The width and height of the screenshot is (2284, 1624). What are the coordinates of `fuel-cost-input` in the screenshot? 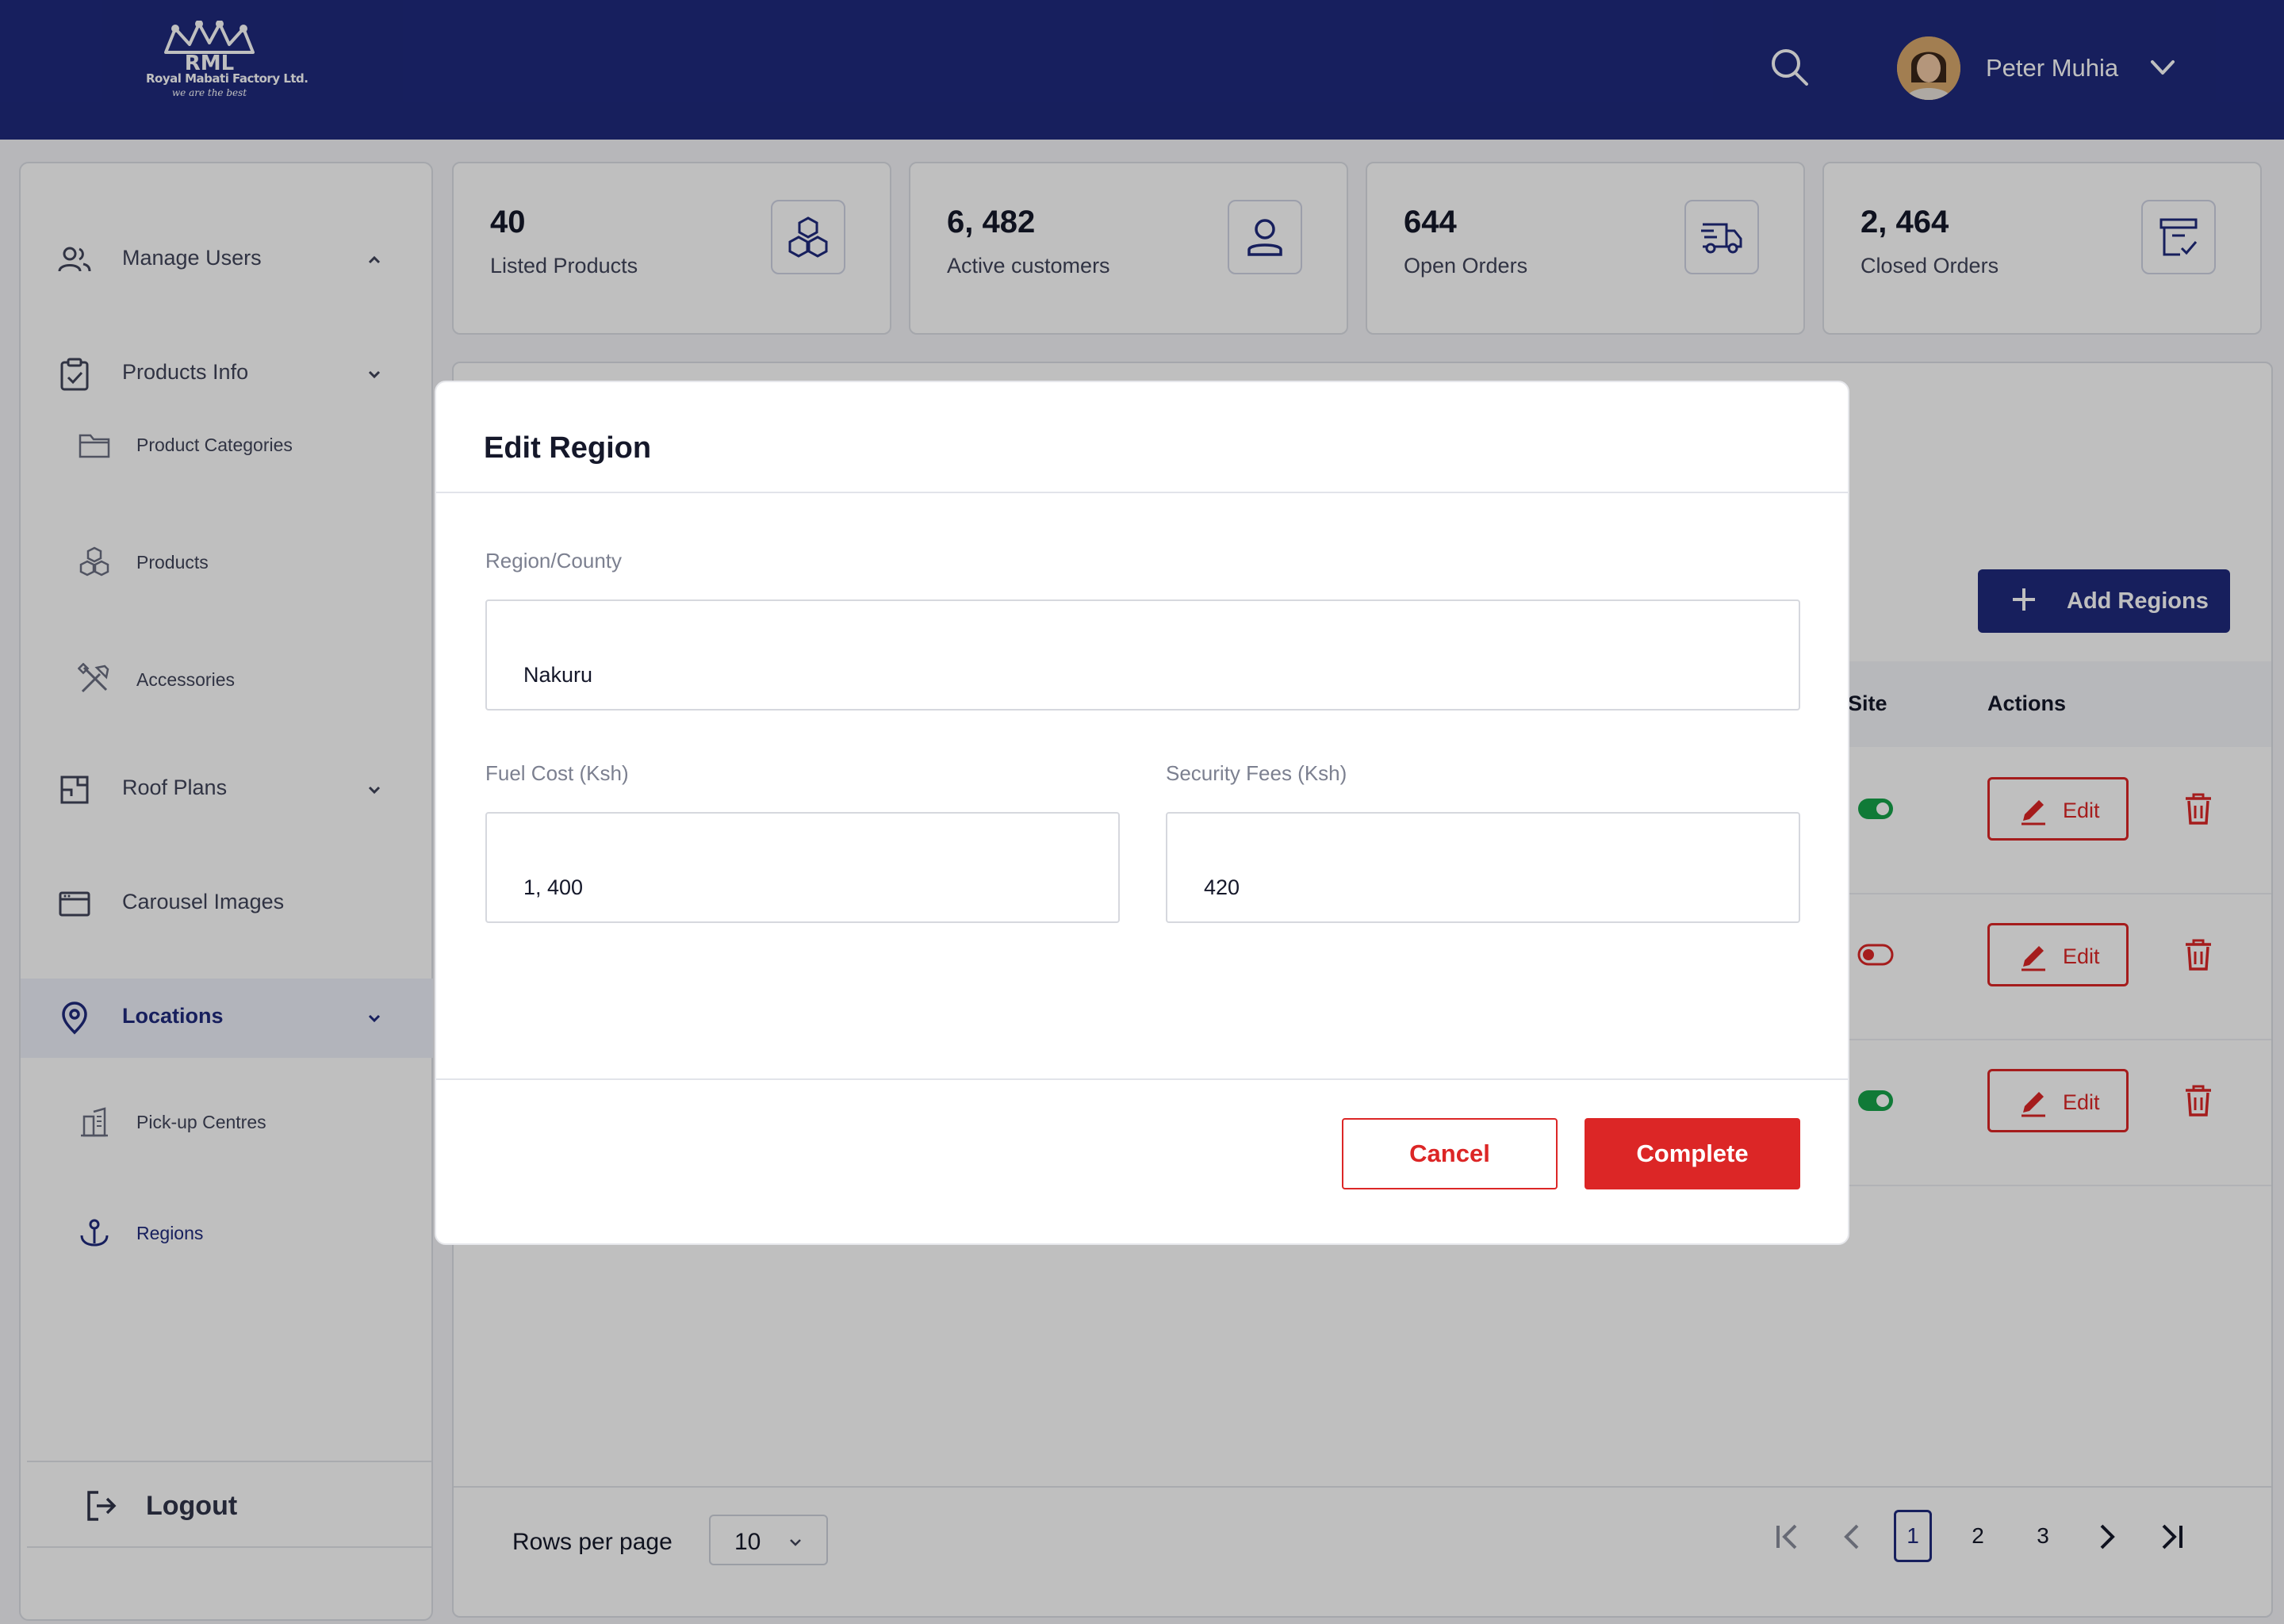 It's located at (802, 867).